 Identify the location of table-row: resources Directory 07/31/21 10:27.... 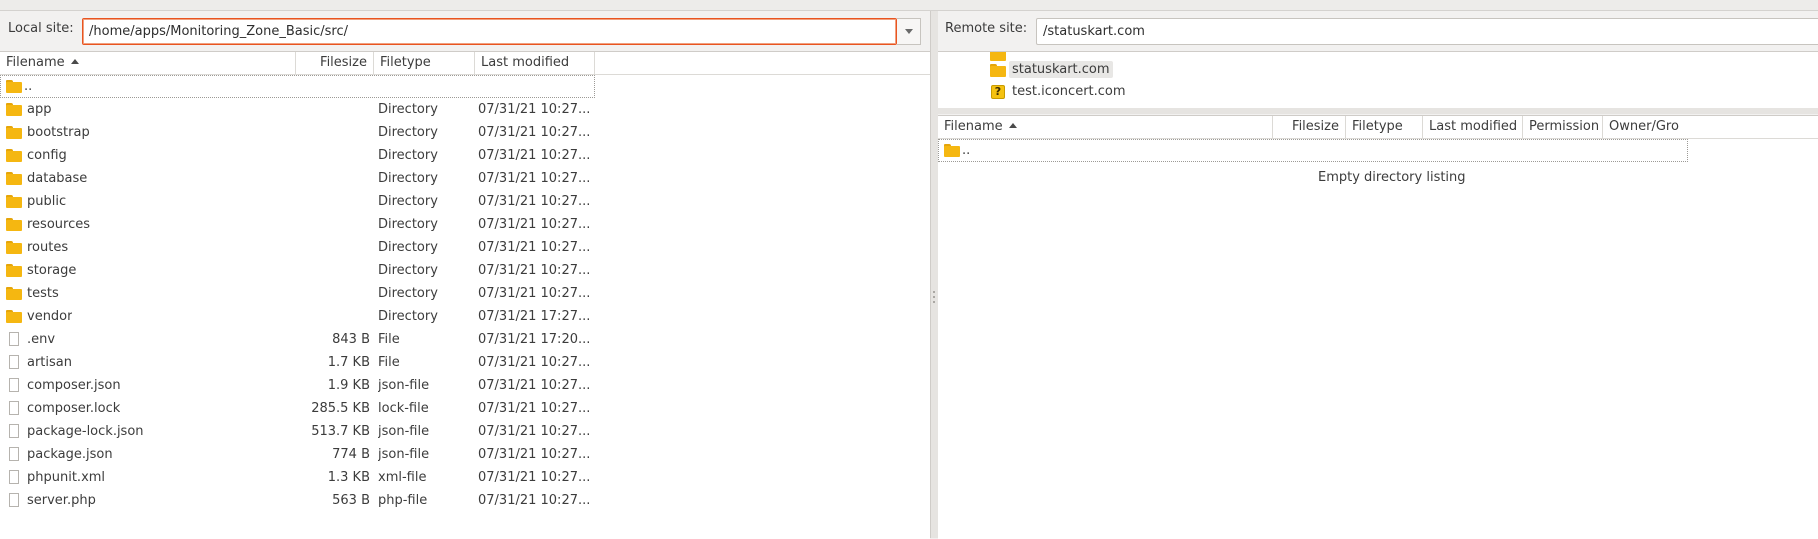
(297, 224).